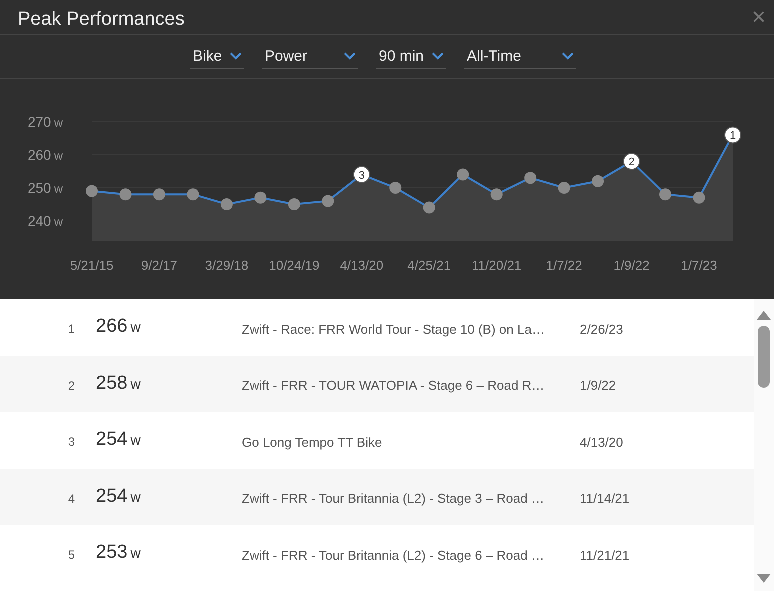 Image resolution: width=774 pixels, height=591 pixels. I want to click on rank-number: 1, so click(71, 328).